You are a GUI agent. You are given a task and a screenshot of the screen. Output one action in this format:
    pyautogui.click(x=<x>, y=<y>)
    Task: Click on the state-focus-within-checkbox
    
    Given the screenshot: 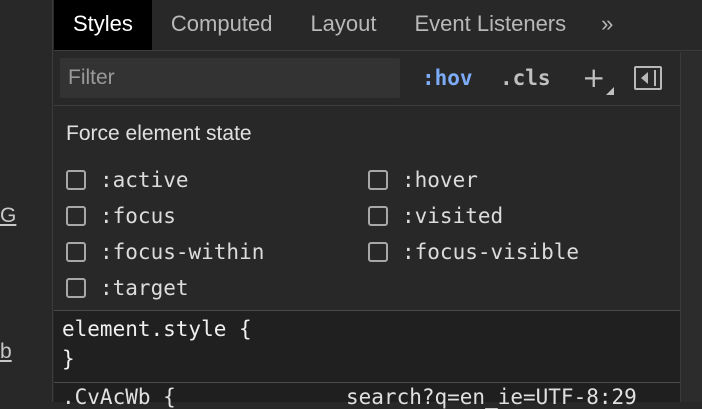 What is the action you would take?
    pyautogui.click(x=76, y=252)
    